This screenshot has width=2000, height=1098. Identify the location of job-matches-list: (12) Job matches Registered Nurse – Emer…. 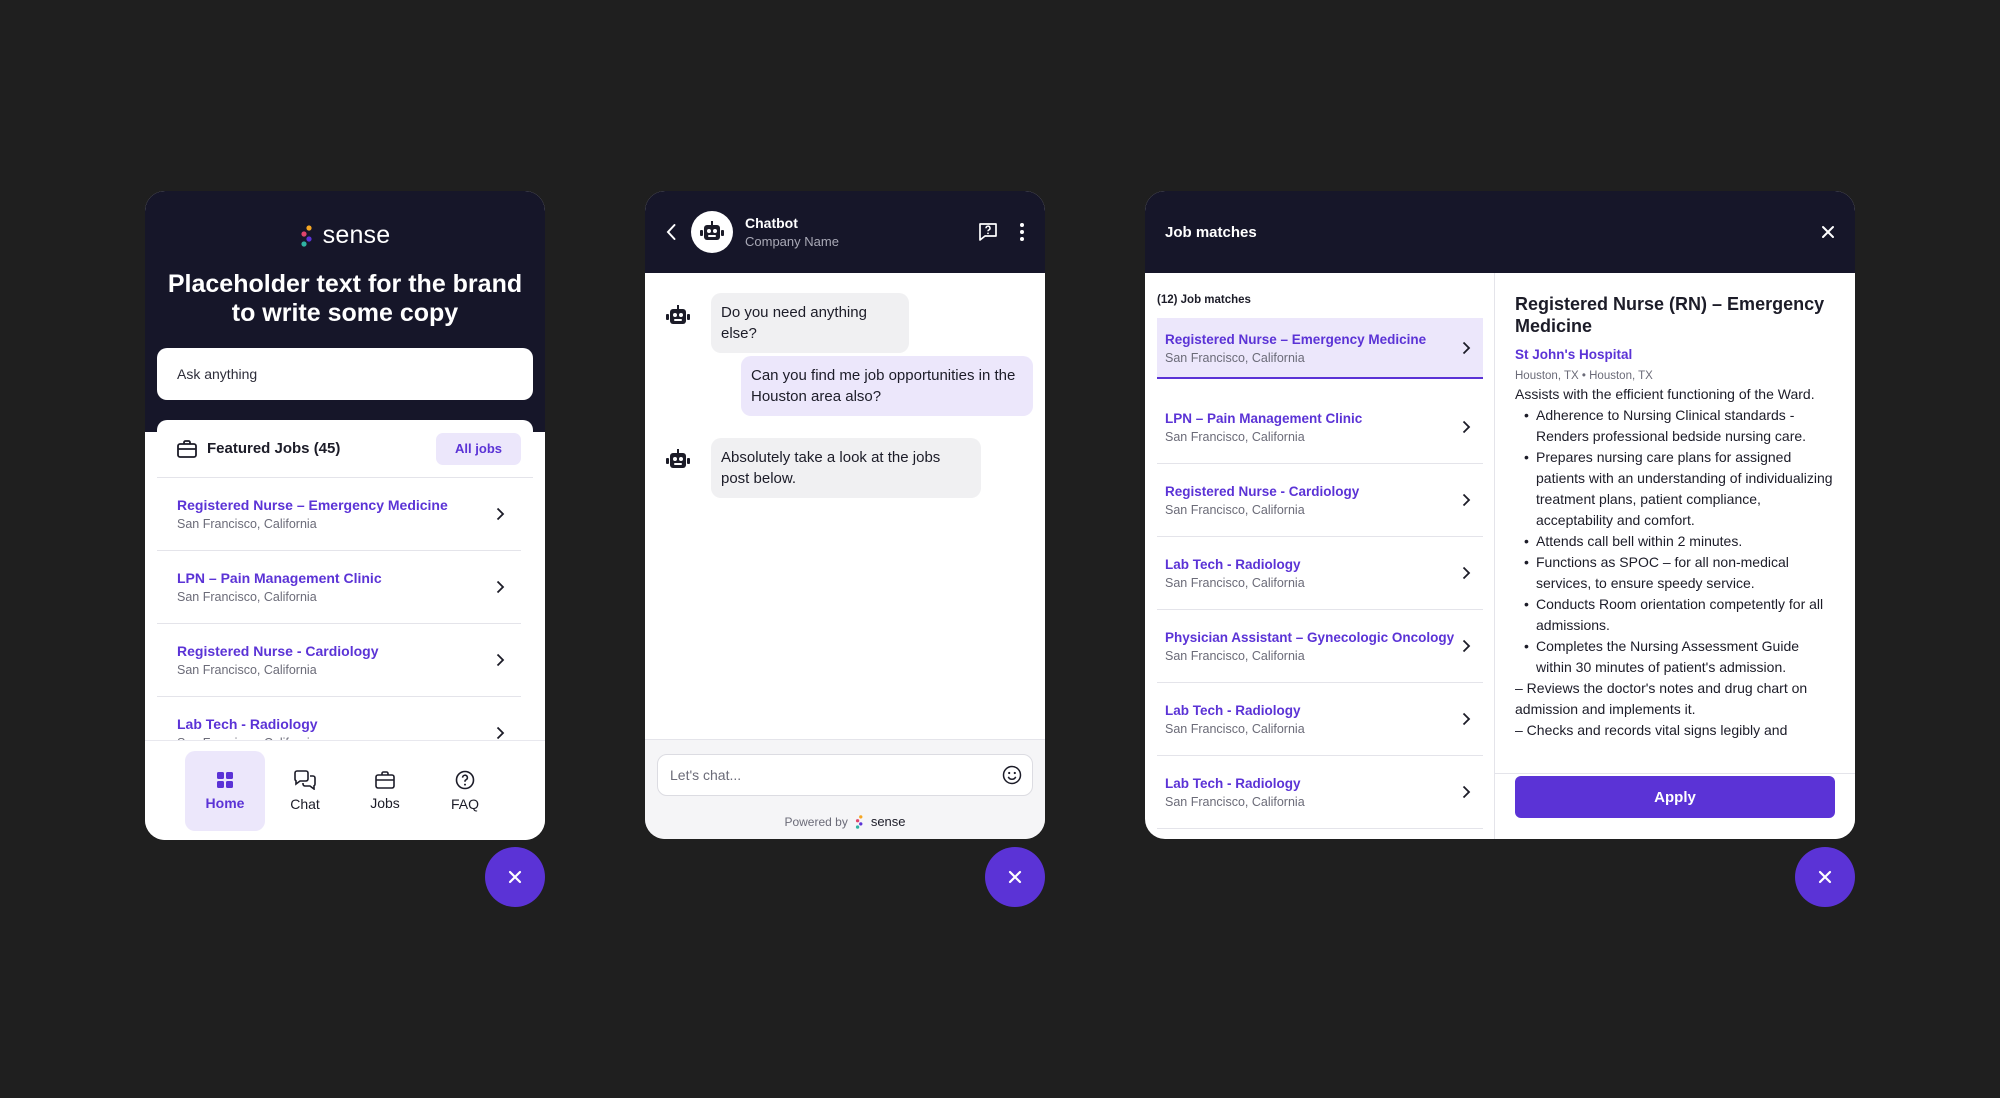
(1320, 556).